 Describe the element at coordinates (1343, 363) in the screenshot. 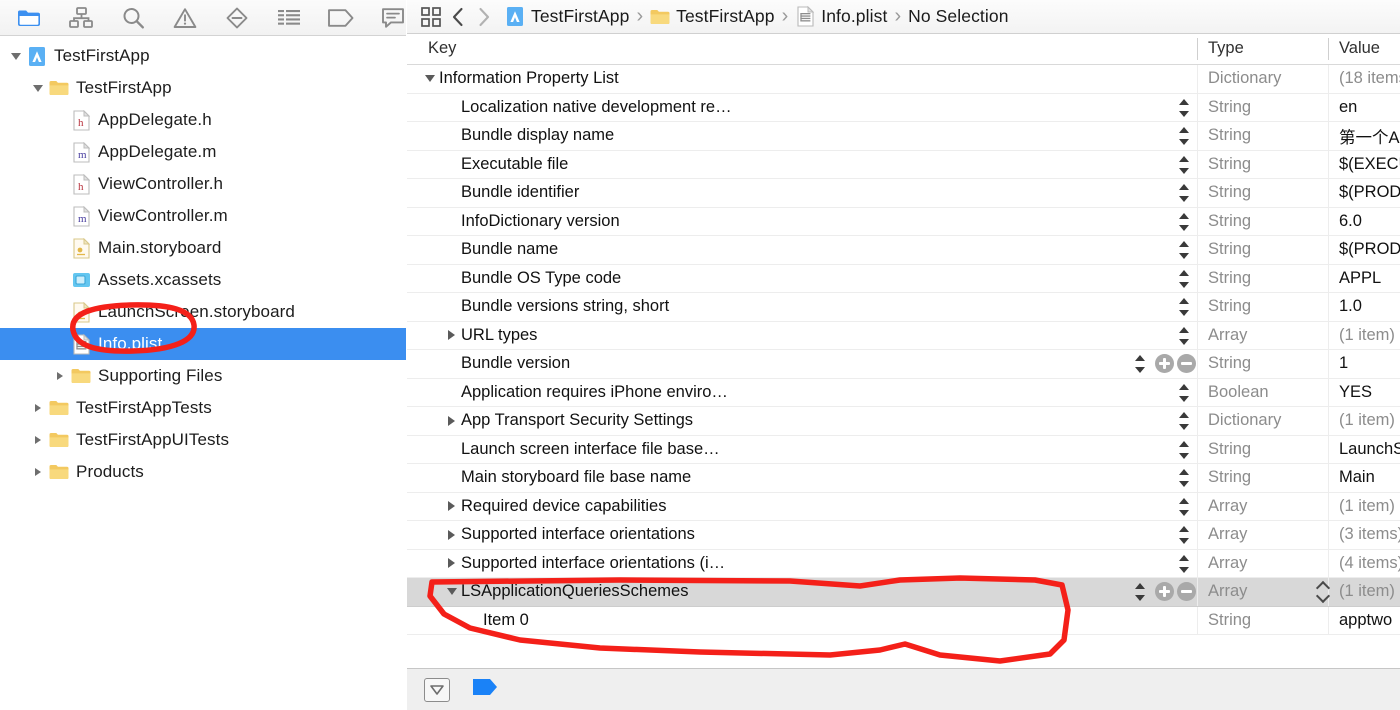

I see `plist-value: 1` at that location.